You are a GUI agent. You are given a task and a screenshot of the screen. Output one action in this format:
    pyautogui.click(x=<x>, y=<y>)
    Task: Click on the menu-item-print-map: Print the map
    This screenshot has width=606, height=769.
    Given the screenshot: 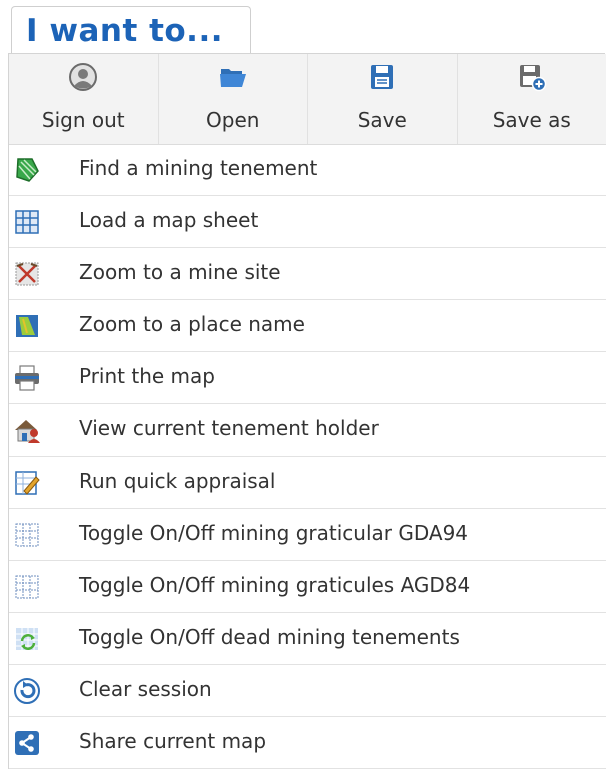 What is the action you would take?
    pyautogui.click(x=307, y=378)
    